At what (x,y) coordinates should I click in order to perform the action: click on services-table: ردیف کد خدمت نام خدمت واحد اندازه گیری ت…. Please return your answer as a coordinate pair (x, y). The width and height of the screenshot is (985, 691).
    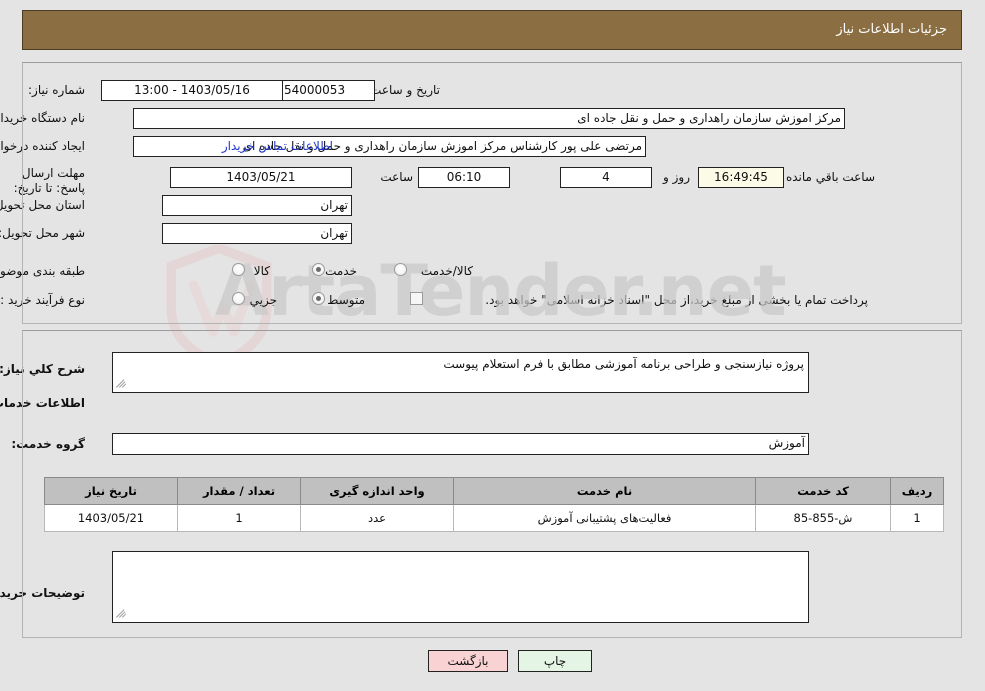
    Looking at the image, I should click on (494, 504).